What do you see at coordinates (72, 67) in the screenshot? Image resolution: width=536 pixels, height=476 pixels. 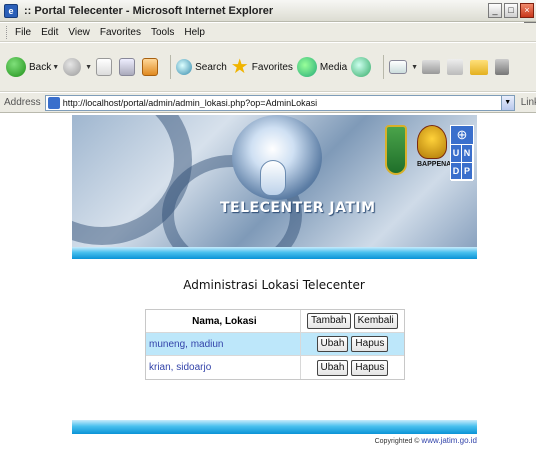 I see `forward-arrow-icon` at bounding box center [72, 67].